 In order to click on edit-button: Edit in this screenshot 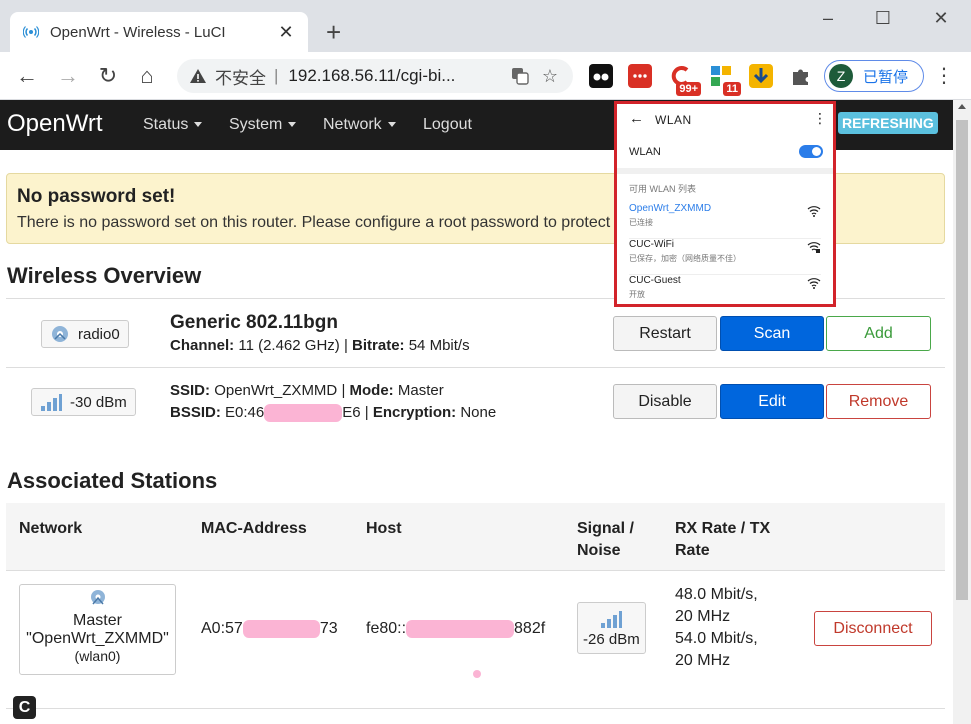, I will do `click(772, 401)`.